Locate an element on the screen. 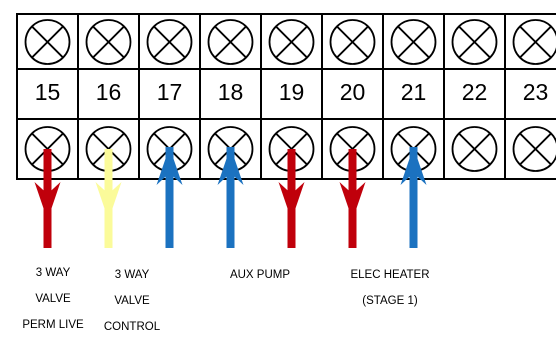 The height and width of the screenshot is (340, 556). label-line: ELEC HEATER is located at coordinates (390, 275).